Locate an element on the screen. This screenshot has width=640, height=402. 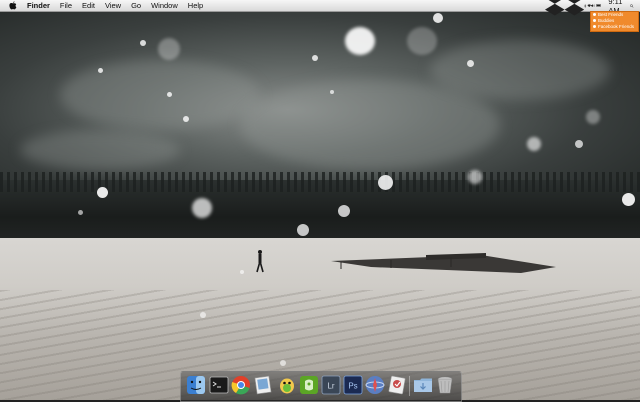
downloads-folder-icon is located at coordinates (423, 385).